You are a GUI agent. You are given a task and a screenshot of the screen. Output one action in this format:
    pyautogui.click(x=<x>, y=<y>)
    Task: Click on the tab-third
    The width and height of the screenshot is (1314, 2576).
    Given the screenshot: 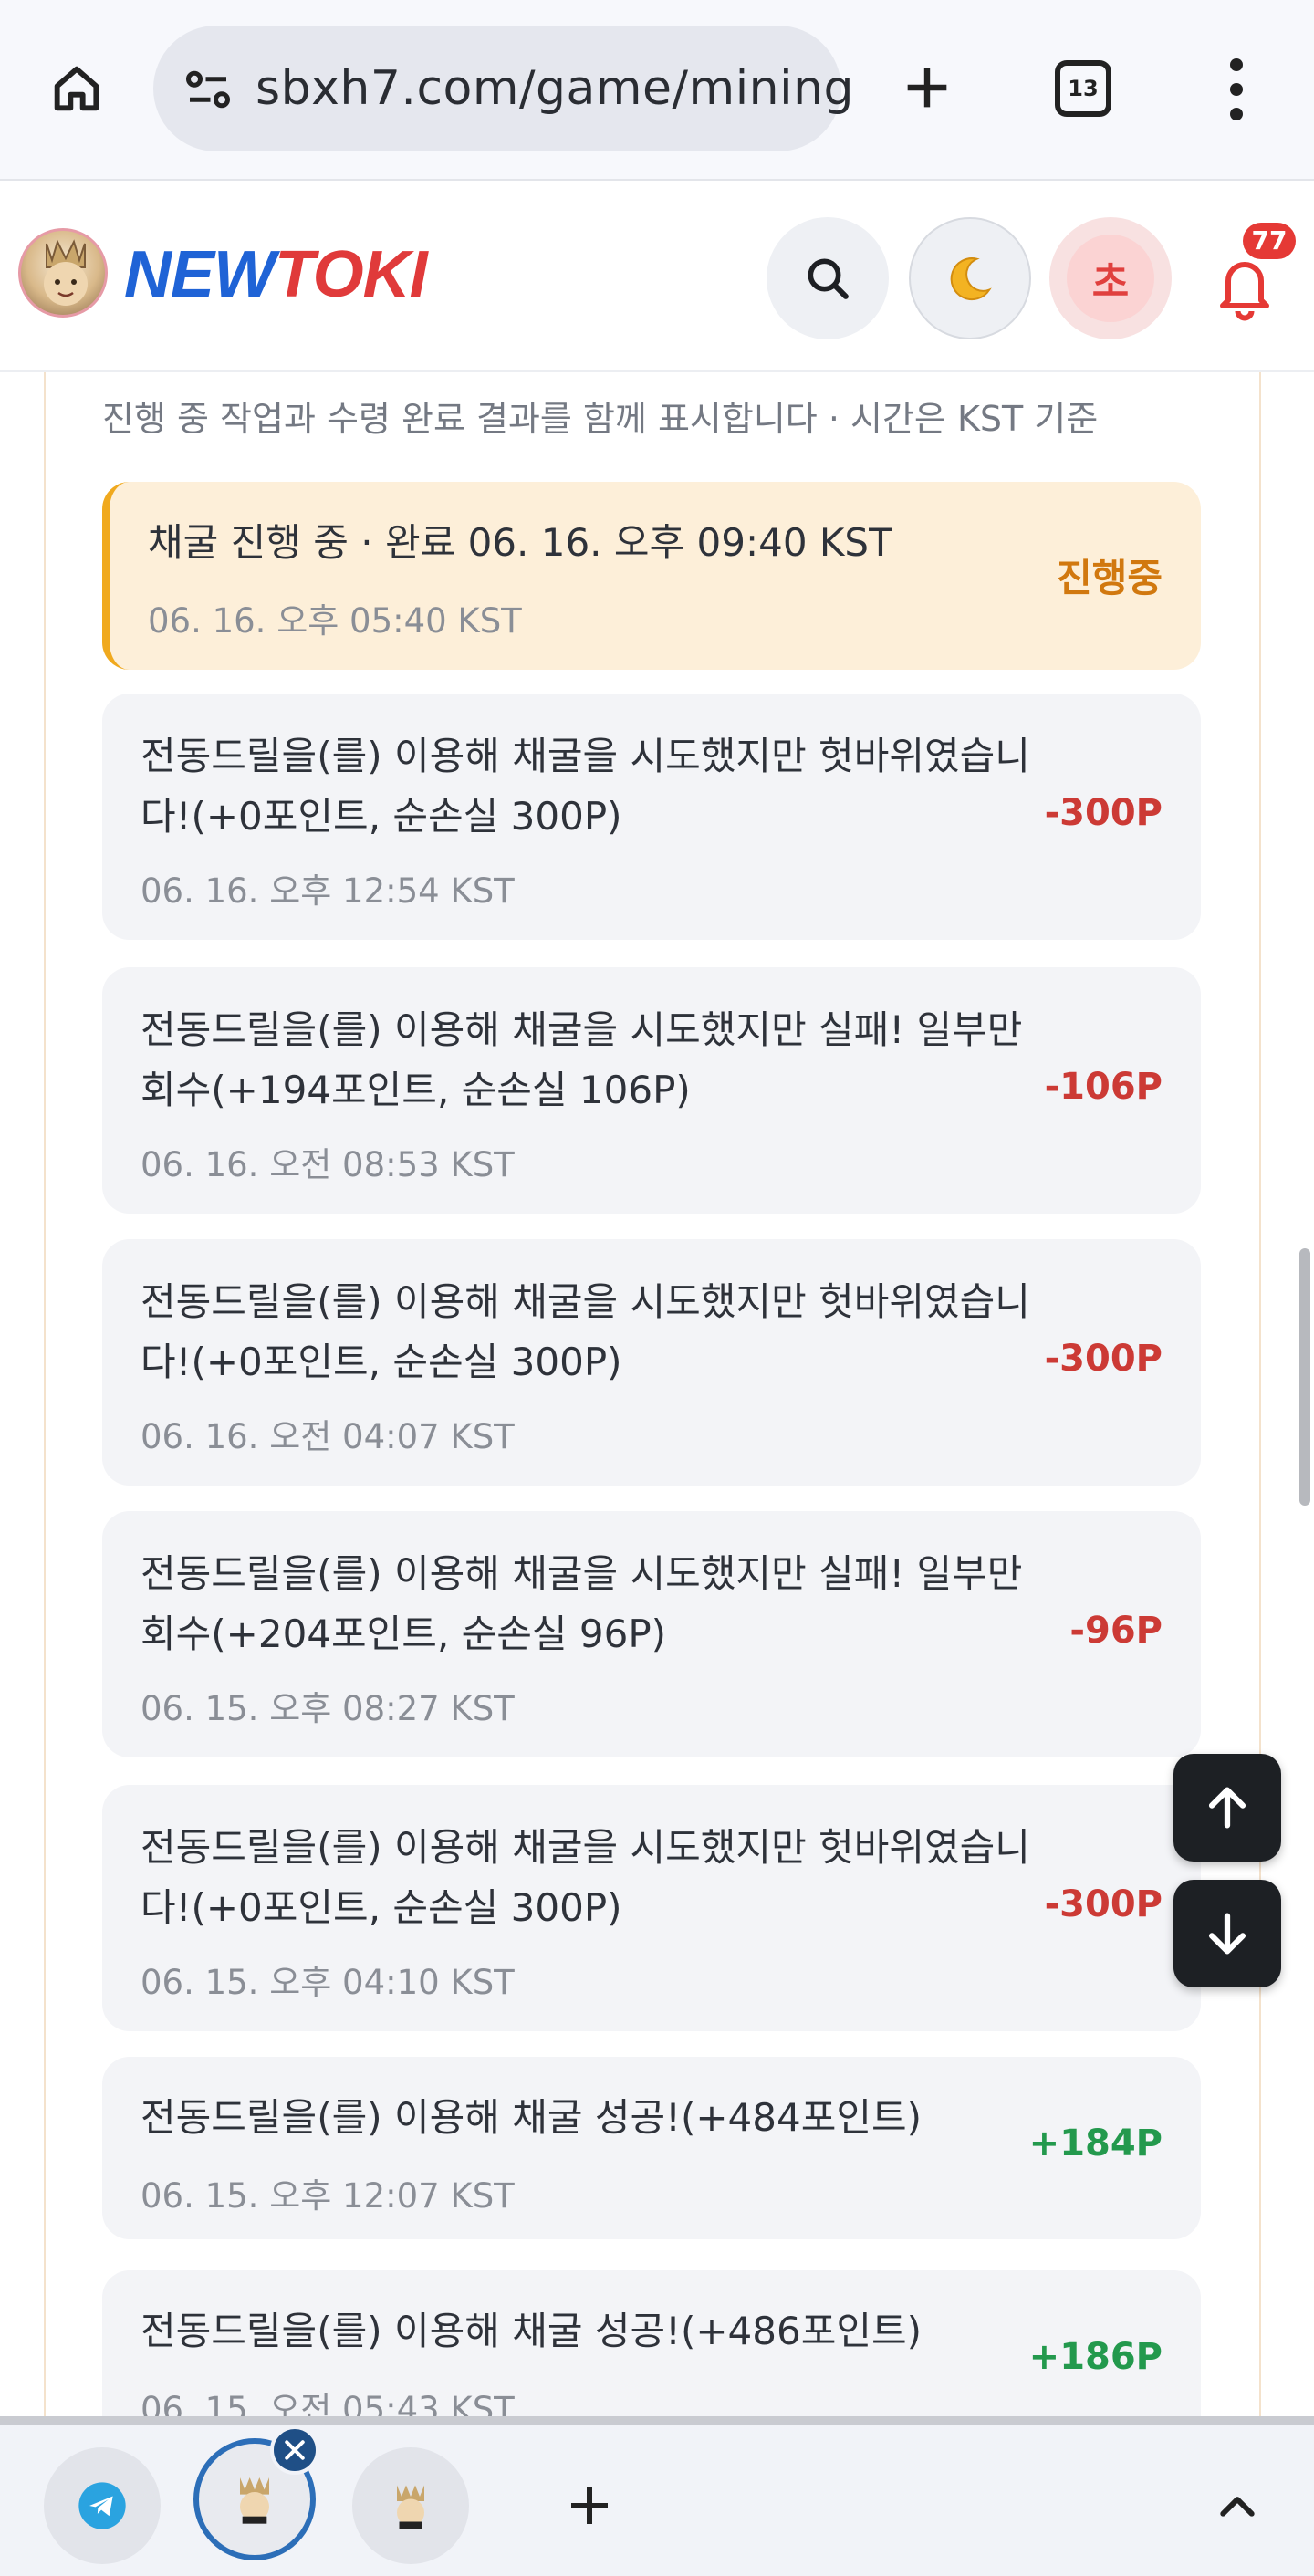 What is the action you would take?
    pyautogui.click(x=410, y=2505)
    